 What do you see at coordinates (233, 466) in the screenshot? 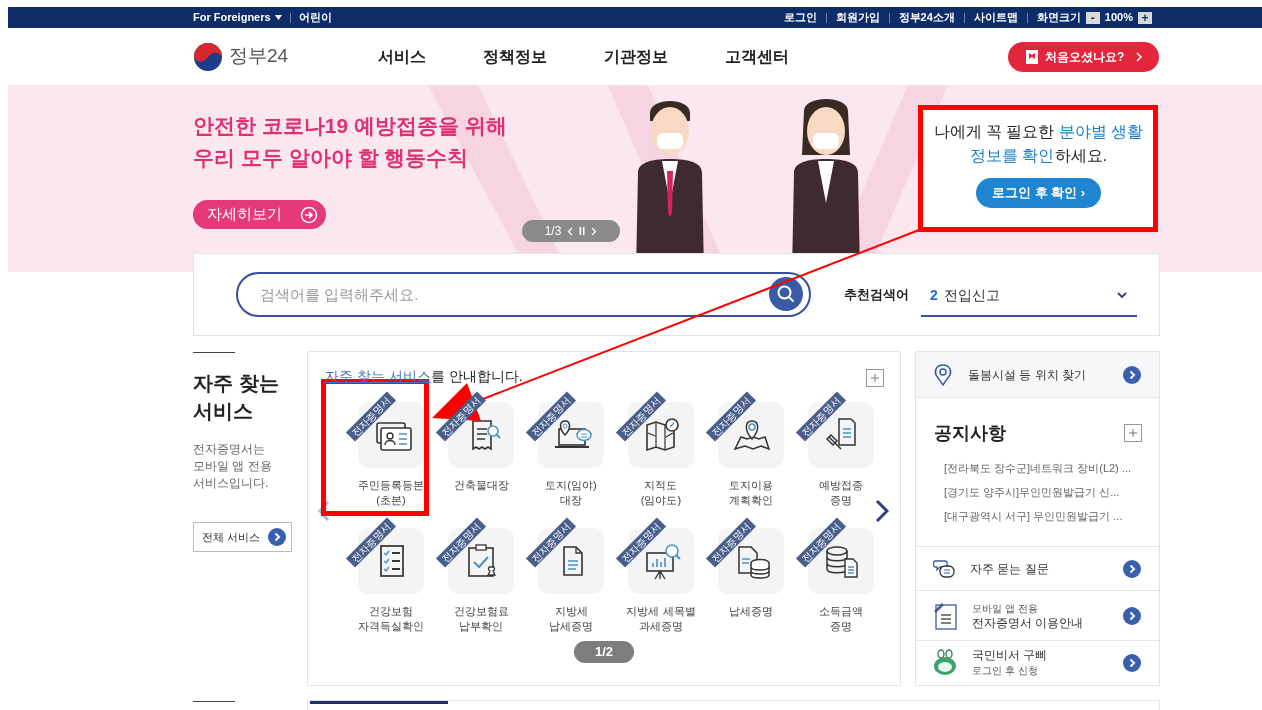
I see `section-description: 전자증명서는 모바일 앱 전용 서비스입니다.` at bounding box center [233, 466].